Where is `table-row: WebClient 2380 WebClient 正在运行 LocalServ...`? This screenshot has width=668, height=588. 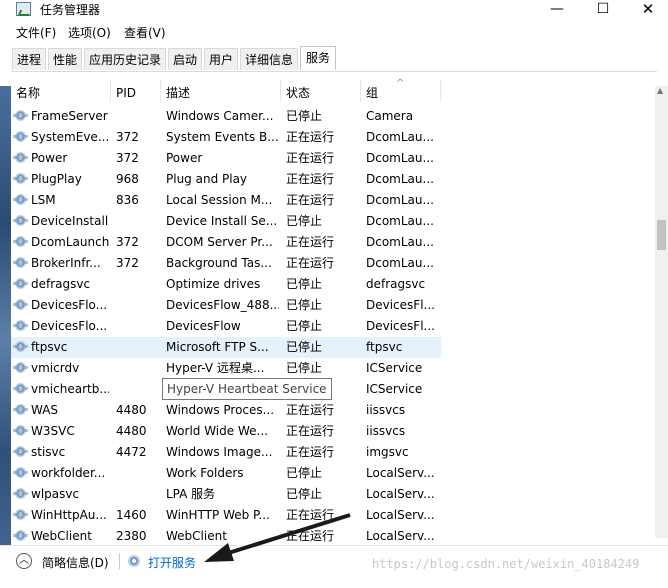 table-row: WebClient 2380 WebClient 正在运行 LocalServ... is located at coordinates (226, 535).